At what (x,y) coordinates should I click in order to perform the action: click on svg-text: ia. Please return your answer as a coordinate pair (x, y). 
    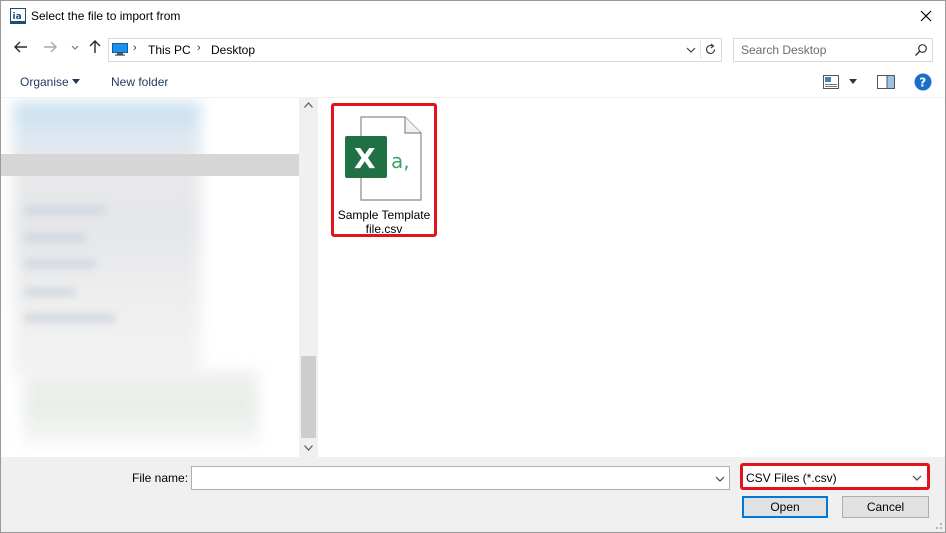
    Looking at the image, I should click on (17, 17).